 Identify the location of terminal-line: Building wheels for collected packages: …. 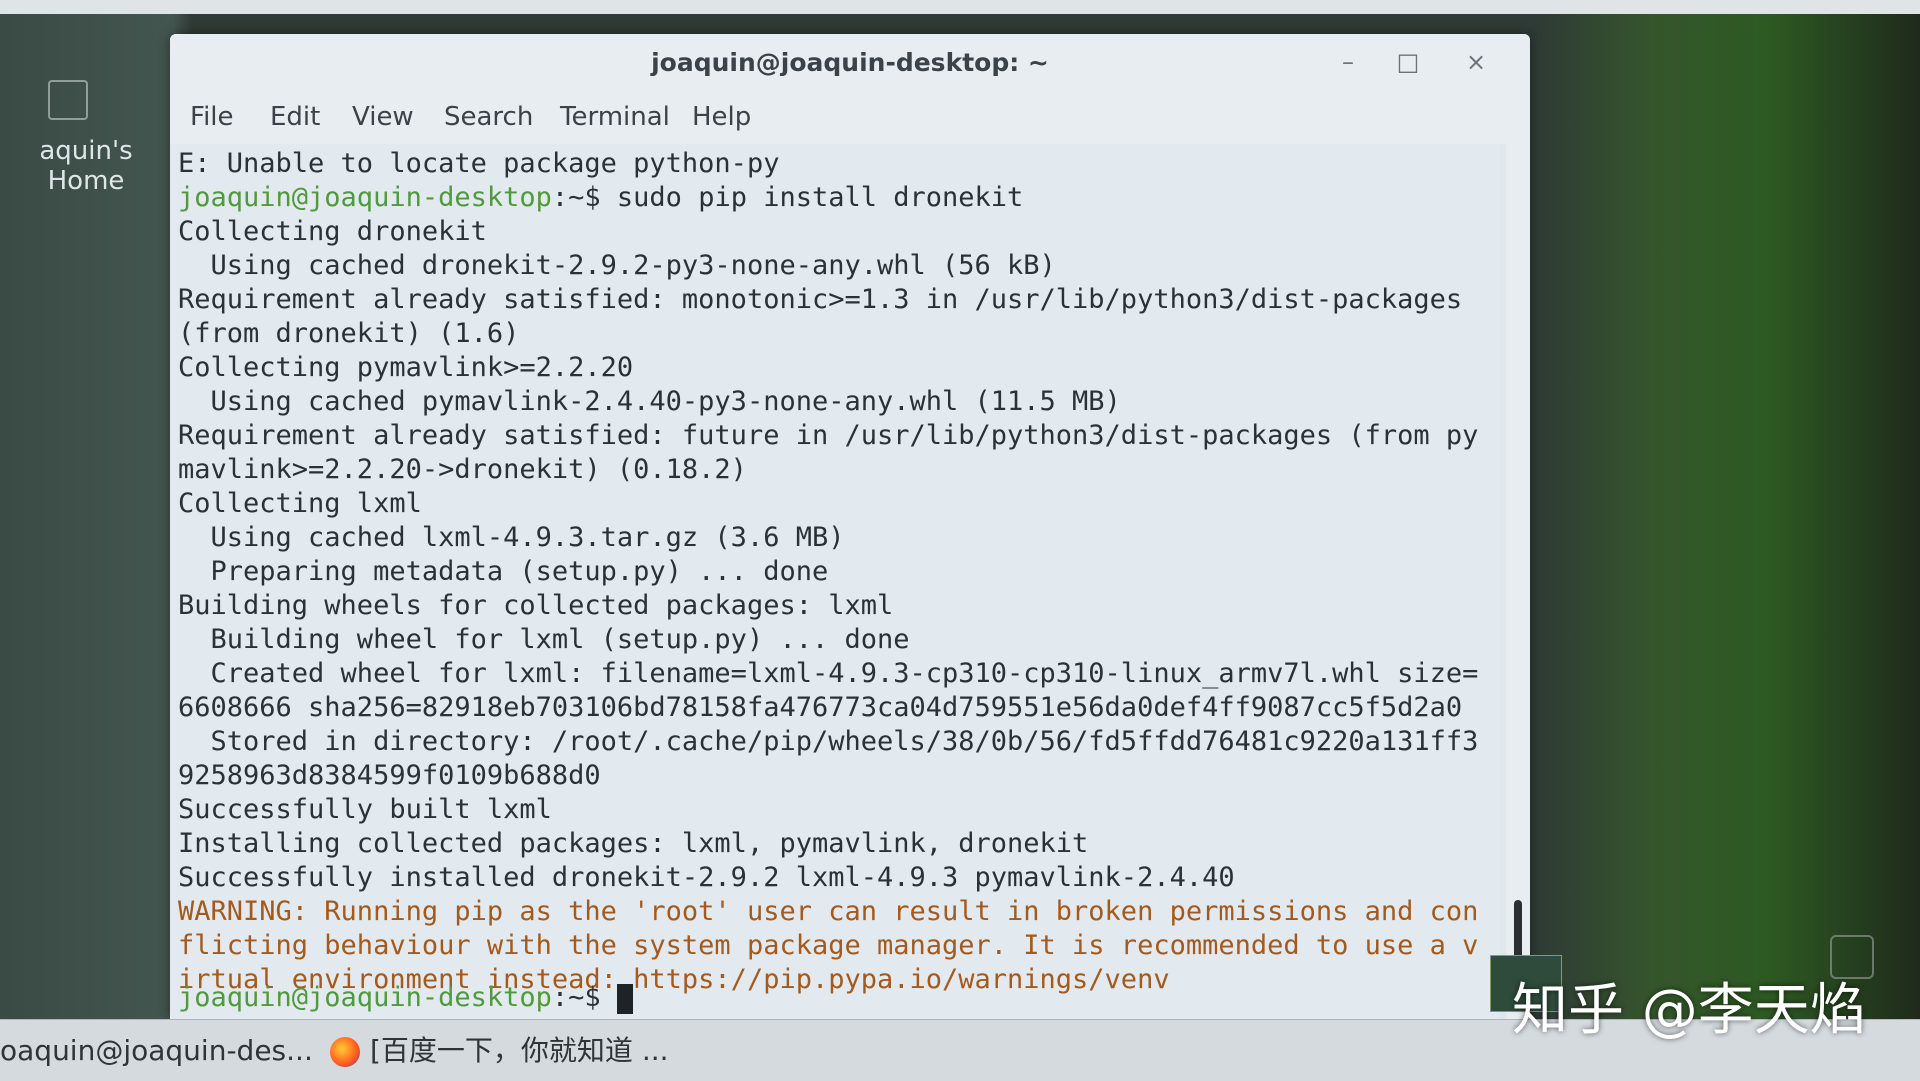
(536, 605).